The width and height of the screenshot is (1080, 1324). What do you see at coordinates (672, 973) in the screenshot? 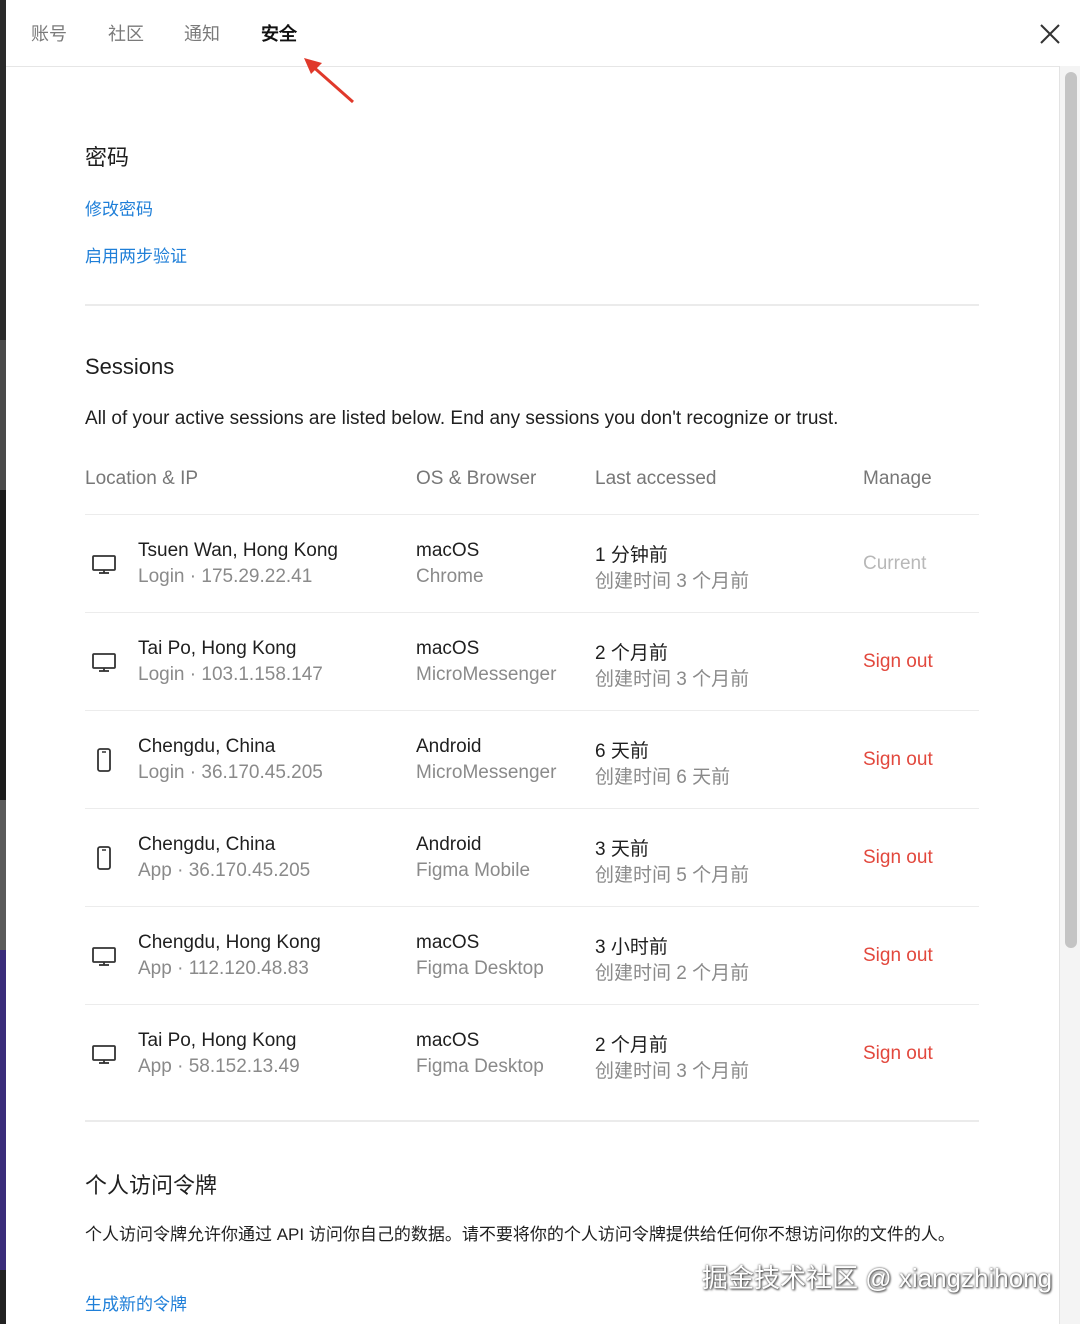
I see `session-created: 创建时间 2 个月前` at bounding box center [672, 973].